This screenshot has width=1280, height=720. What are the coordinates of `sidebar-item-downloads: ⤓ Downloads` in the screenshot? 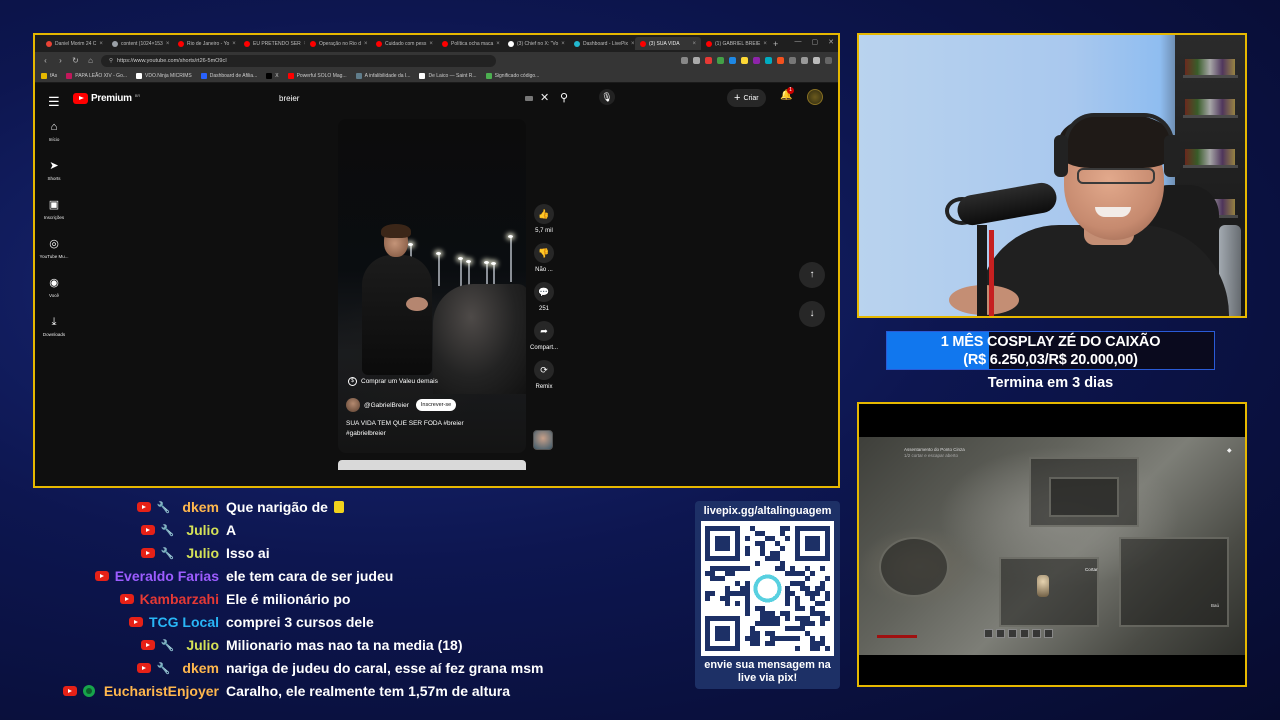 It's located at (54, 334).